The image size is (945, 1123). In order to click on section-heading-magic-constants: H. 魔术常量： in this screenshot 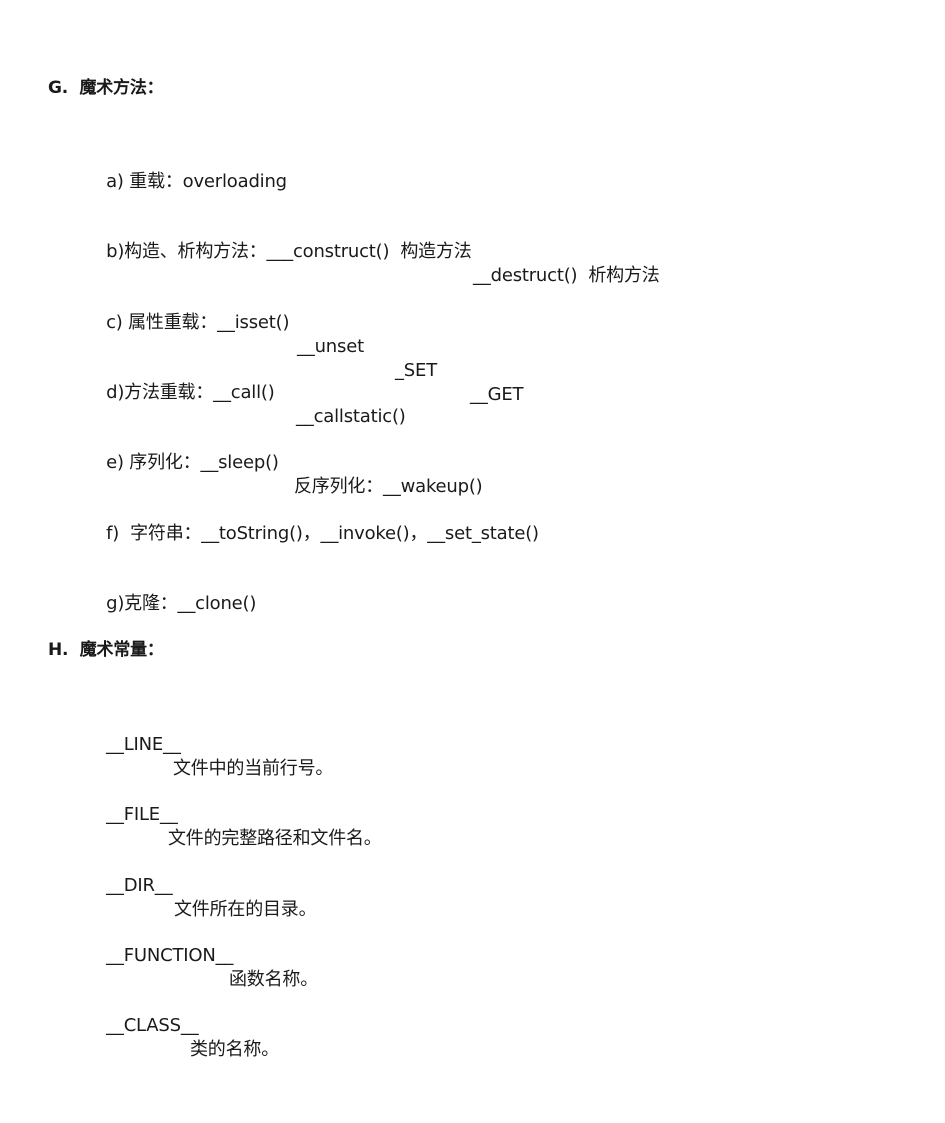, I will do `click(106, 650)`.